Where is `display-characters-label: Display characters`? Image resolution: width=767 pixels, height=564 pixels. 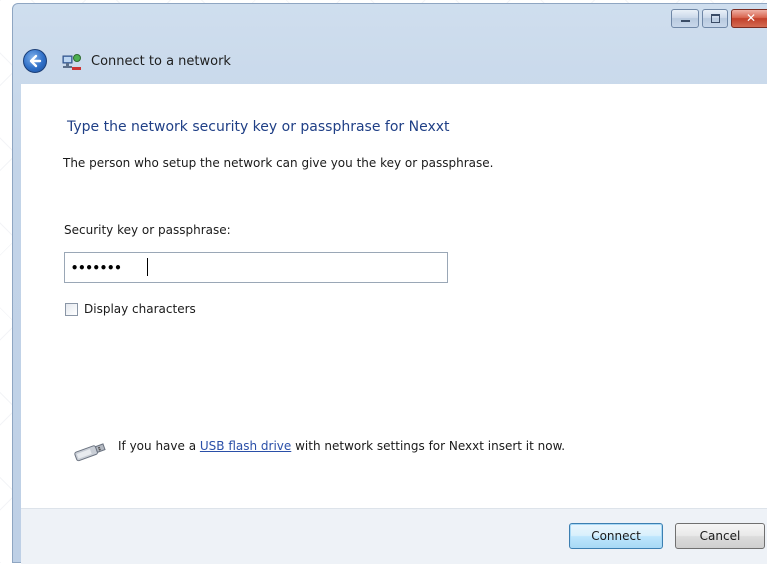
display-characters-label: Display characters is located at coordinates (140, 309).